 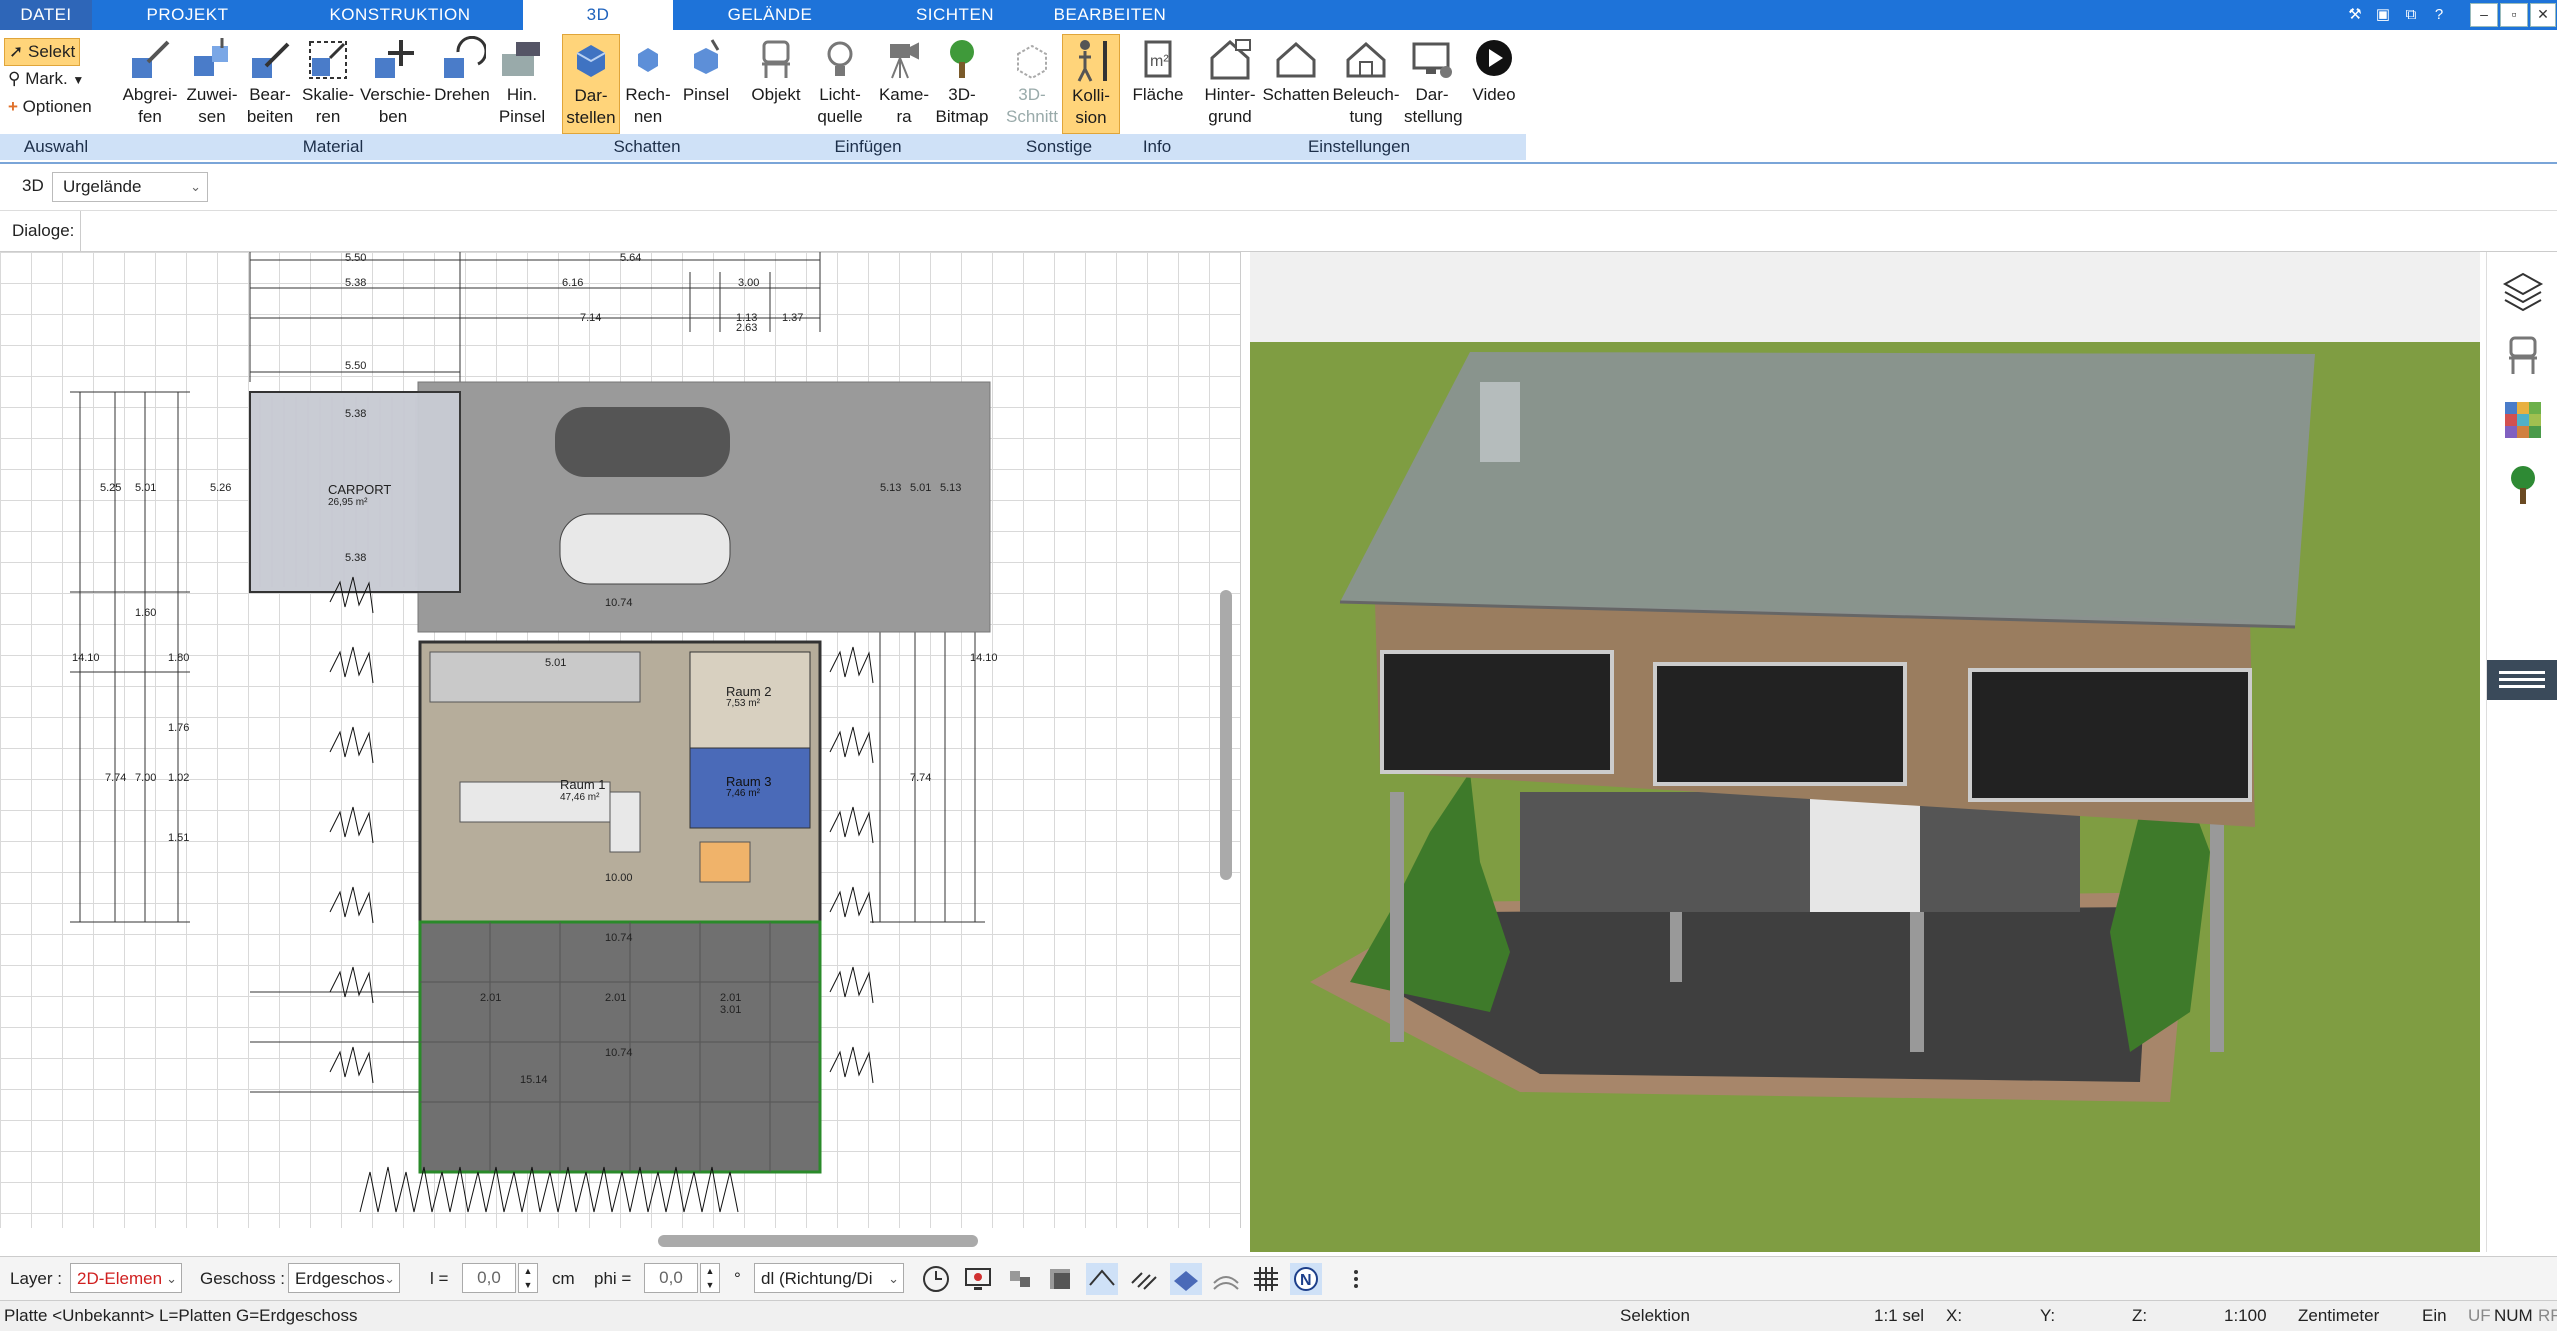 What do you see at coordinates (1060, 1279) in the screenshot?
I see `layers-stack-icon` at bounding box center [1060, 1279].